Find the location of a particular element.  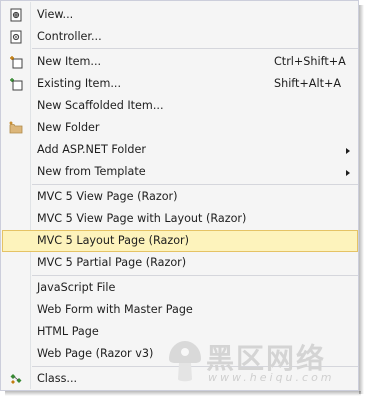

menu-item-label: Web Page (Razor v3) is located at coordinates (95, 353).